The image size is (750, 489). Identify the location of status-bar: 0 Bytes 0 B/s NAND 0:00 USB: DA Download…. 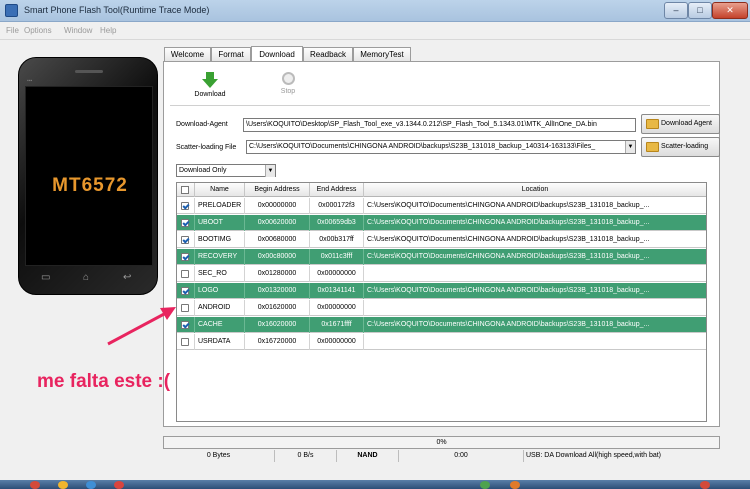
(441, 456).